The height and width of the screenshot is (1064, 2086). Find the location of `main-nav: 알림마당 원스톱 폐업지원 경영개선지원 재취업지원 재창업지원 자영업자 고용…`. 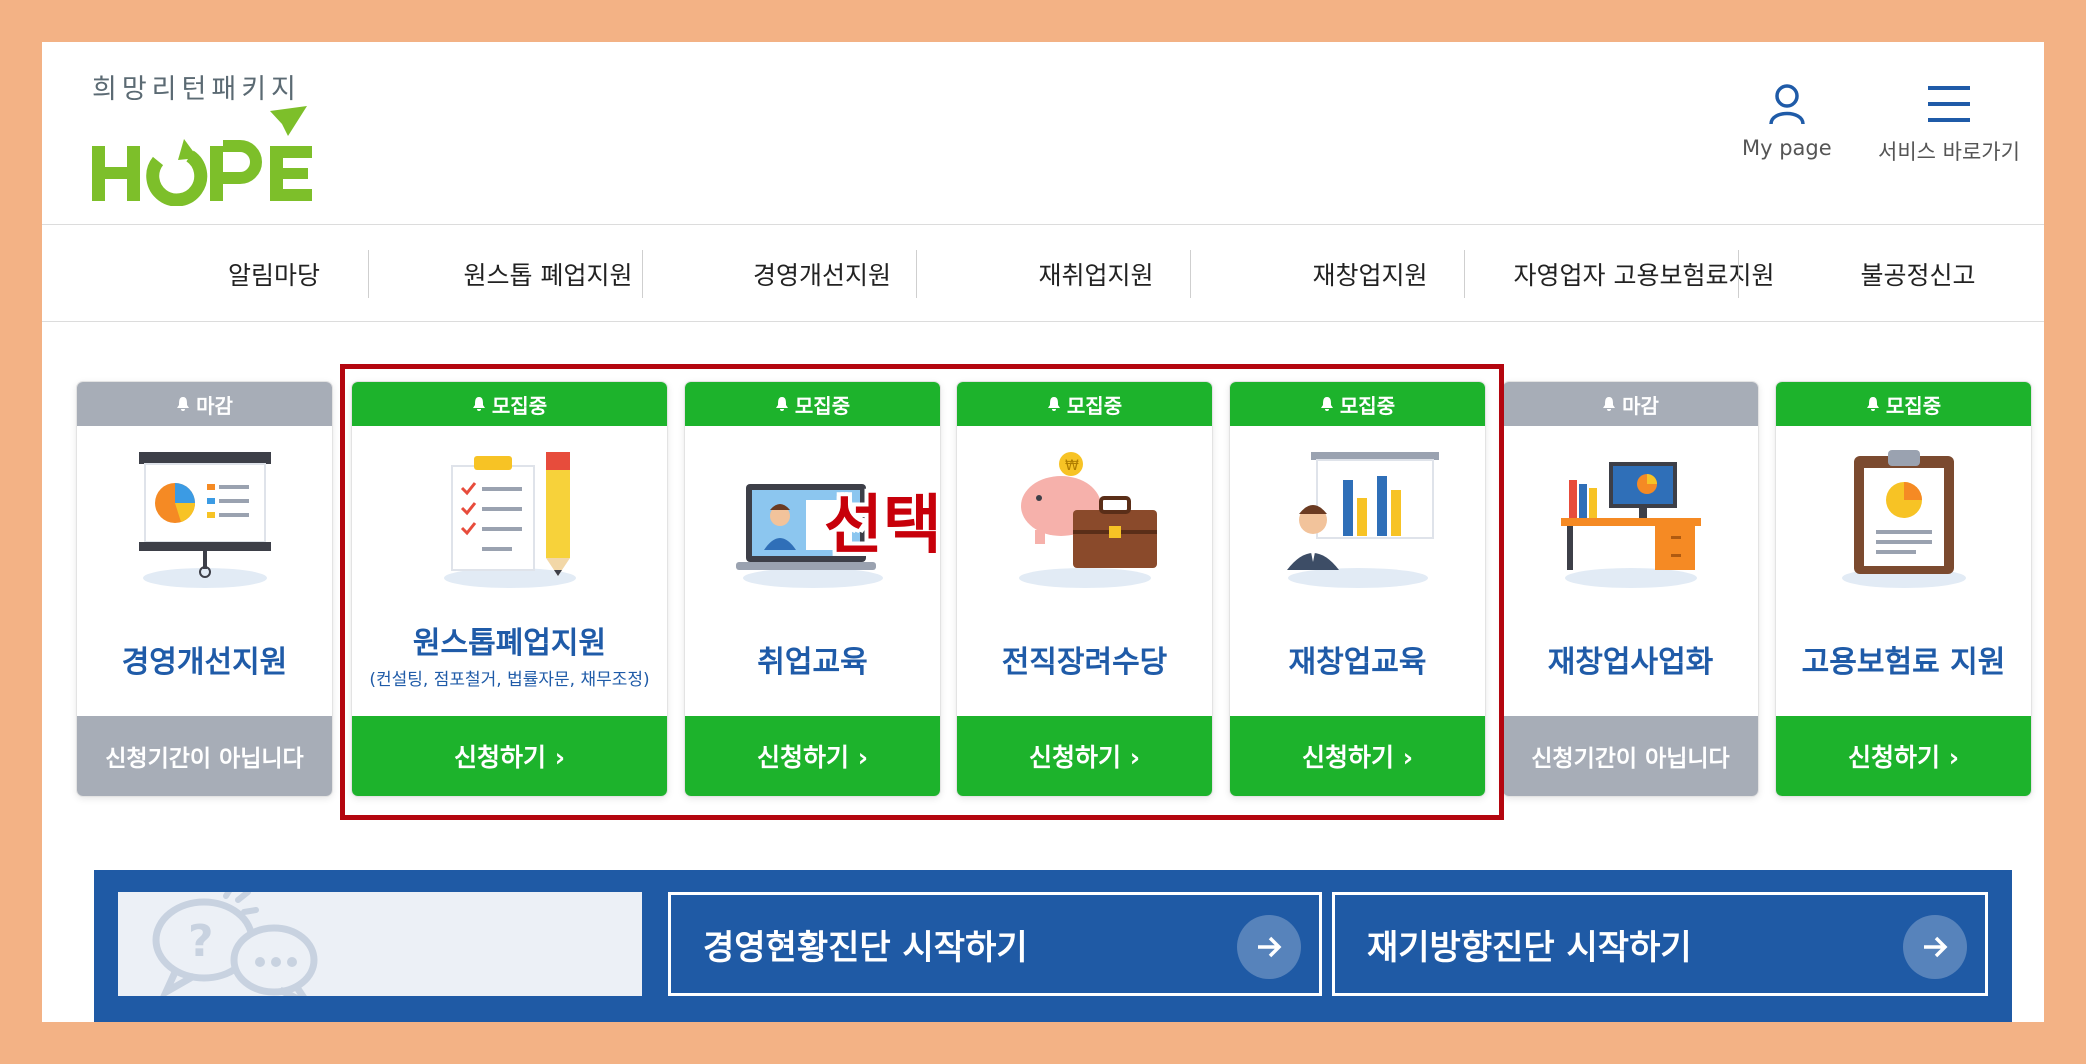

main-nav: 알림마당 원스톱 폐업지원 경영개선지원 재취업지원 재창업지원 자영업자 고용… is located at coordinates (1043, 273).